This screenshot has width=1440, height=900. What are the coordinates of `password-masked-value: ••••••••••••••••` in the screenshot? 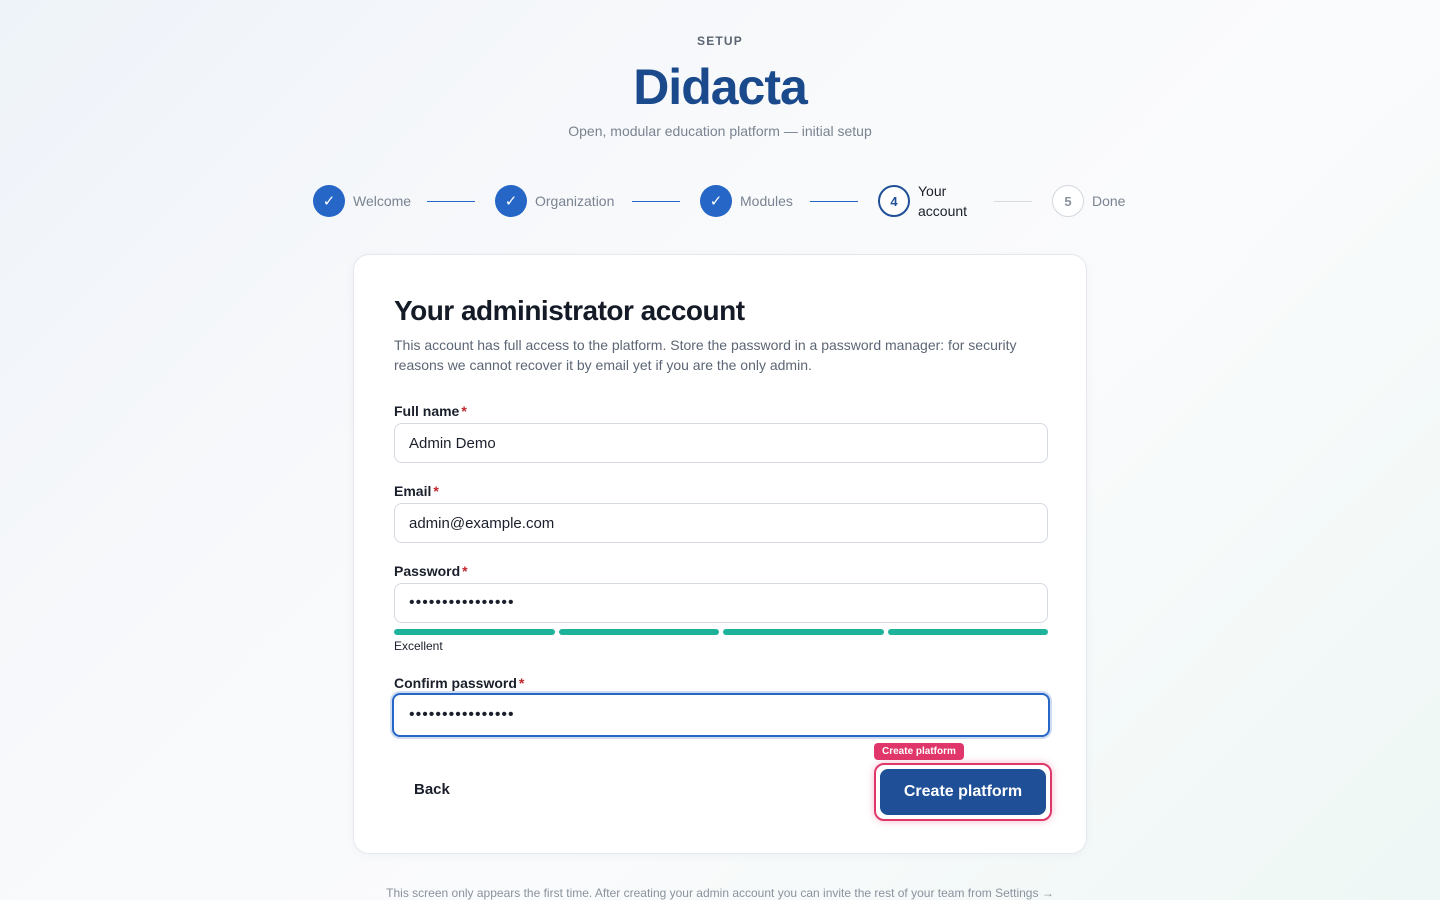 It's located at (462, 602).